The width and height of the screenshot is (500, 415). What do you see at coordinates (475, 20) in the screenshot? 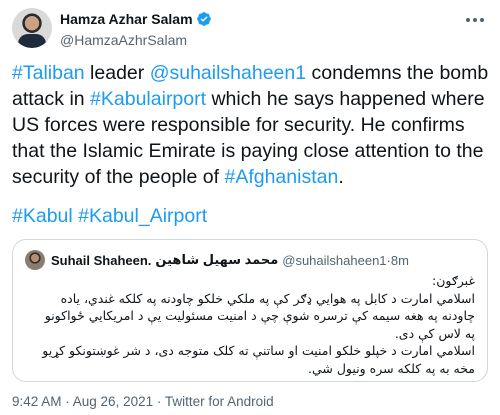
I see `more-options-icon` at bounding box center [475, 20].